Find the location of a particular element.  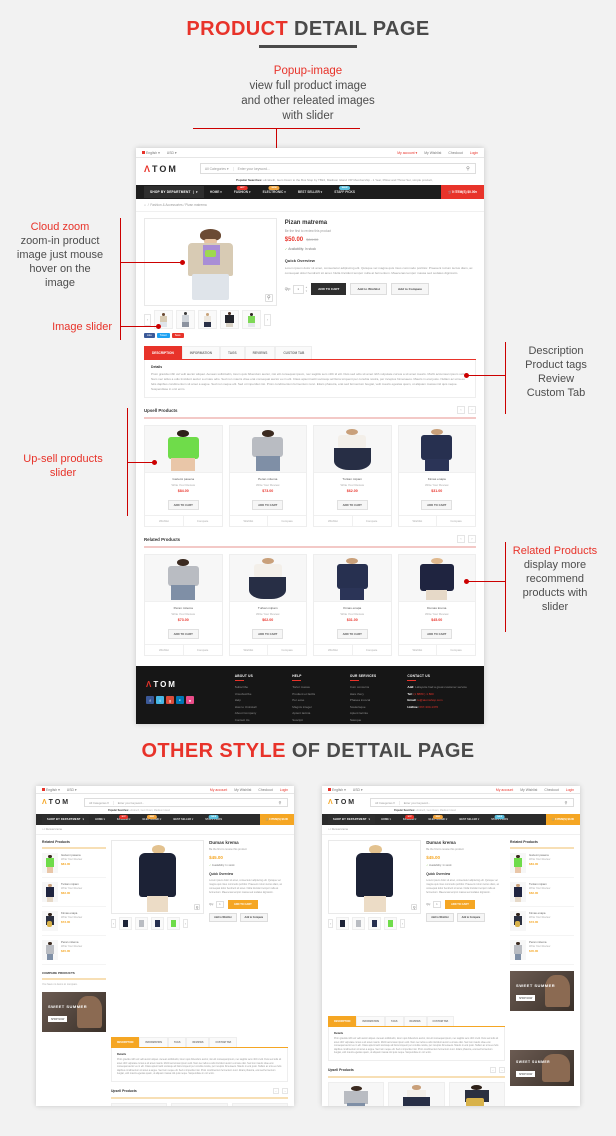

tab-reviews: REVIEWS is located at coordinates (260, 352).